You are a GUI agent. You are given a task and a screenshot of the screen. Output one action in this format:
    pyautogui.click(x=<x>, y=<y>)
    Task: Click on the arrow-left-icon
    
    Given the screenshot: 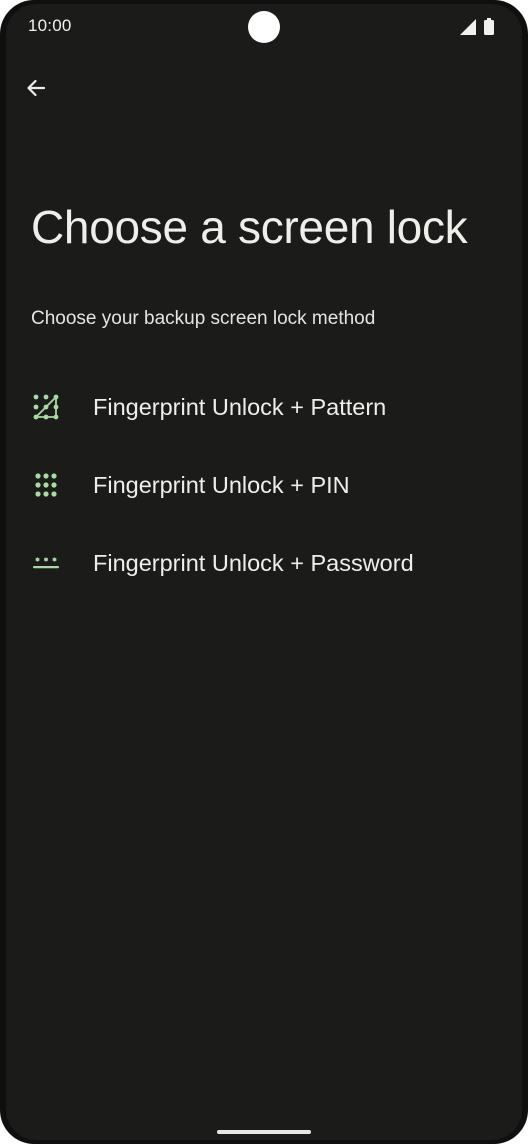 What is the action you would take?
    pyautogui.click(x=36, y=90)
    